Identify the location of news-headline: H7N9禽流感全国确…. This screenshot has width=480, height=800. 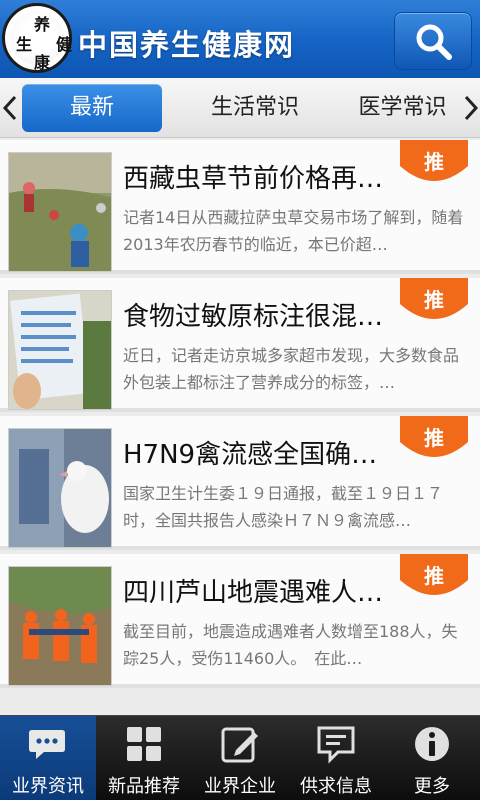
(250, 455).